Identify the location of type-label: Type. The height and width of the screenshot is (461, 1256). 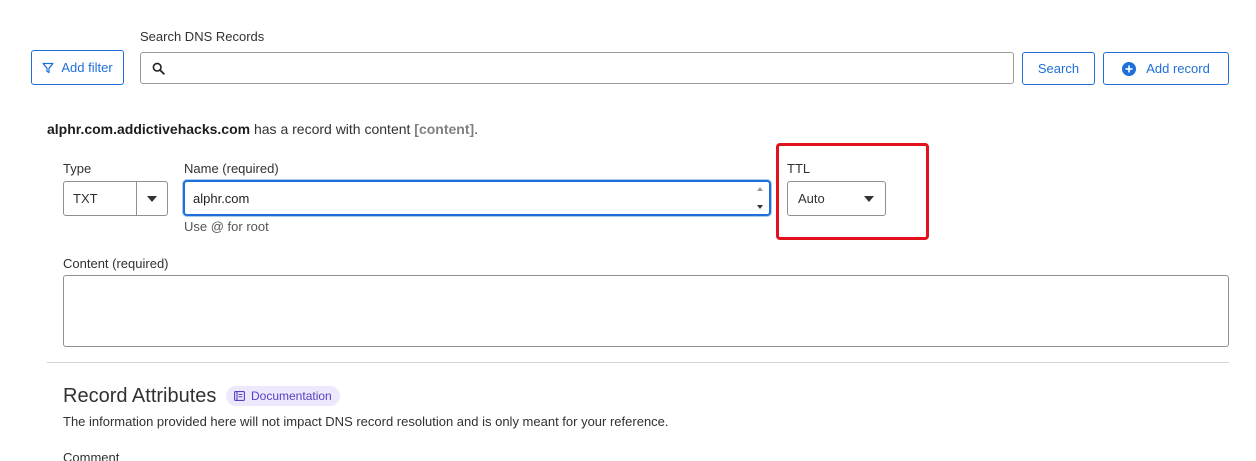
(77, 168).